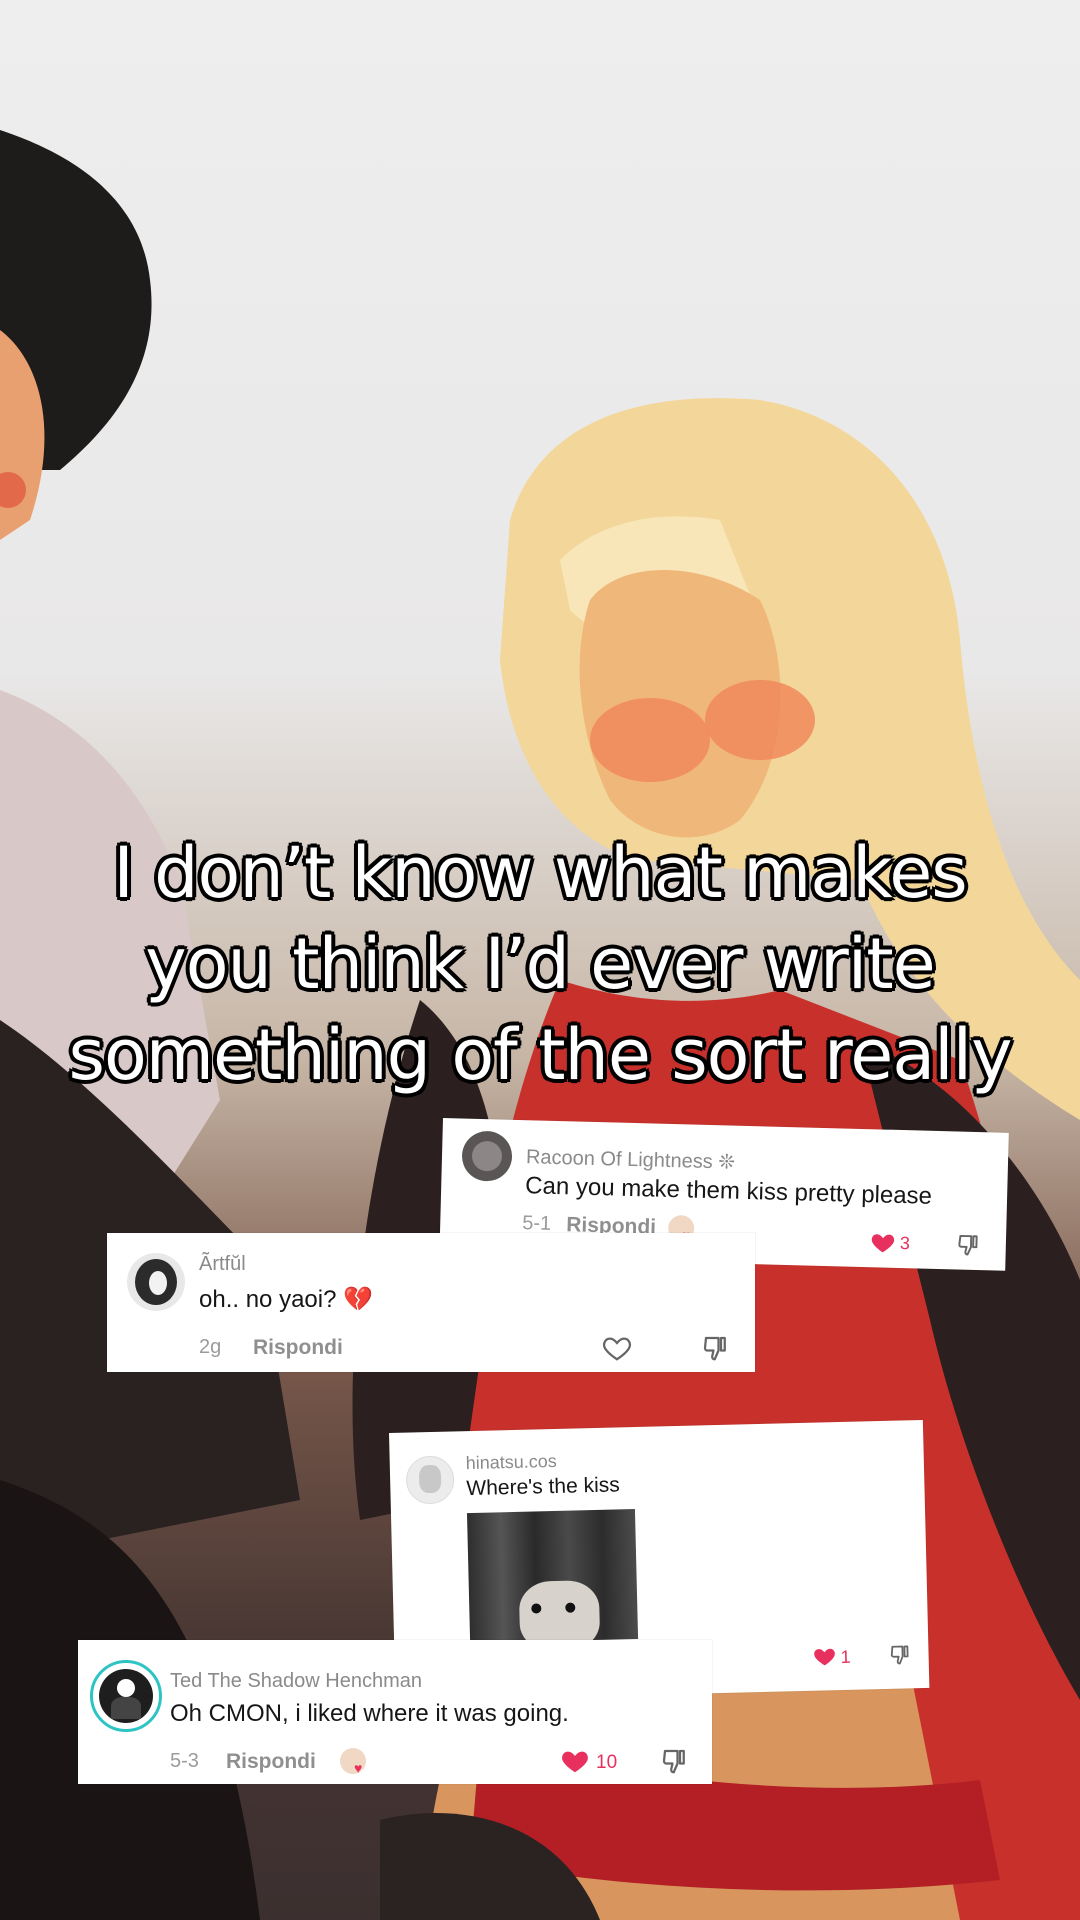 The image size is (1080, 1920). Describe the element at coordinates (286, 1299) in the screenshot. I see `comment-text: oh.. no yaoi? 💔` at that location.